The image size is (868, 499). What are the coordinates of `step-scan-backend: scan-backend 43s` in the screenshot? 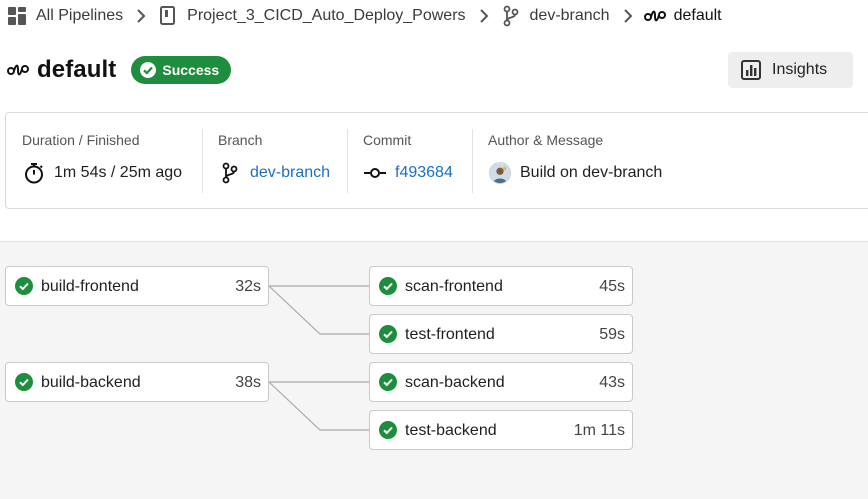 It's located at (501, 382).